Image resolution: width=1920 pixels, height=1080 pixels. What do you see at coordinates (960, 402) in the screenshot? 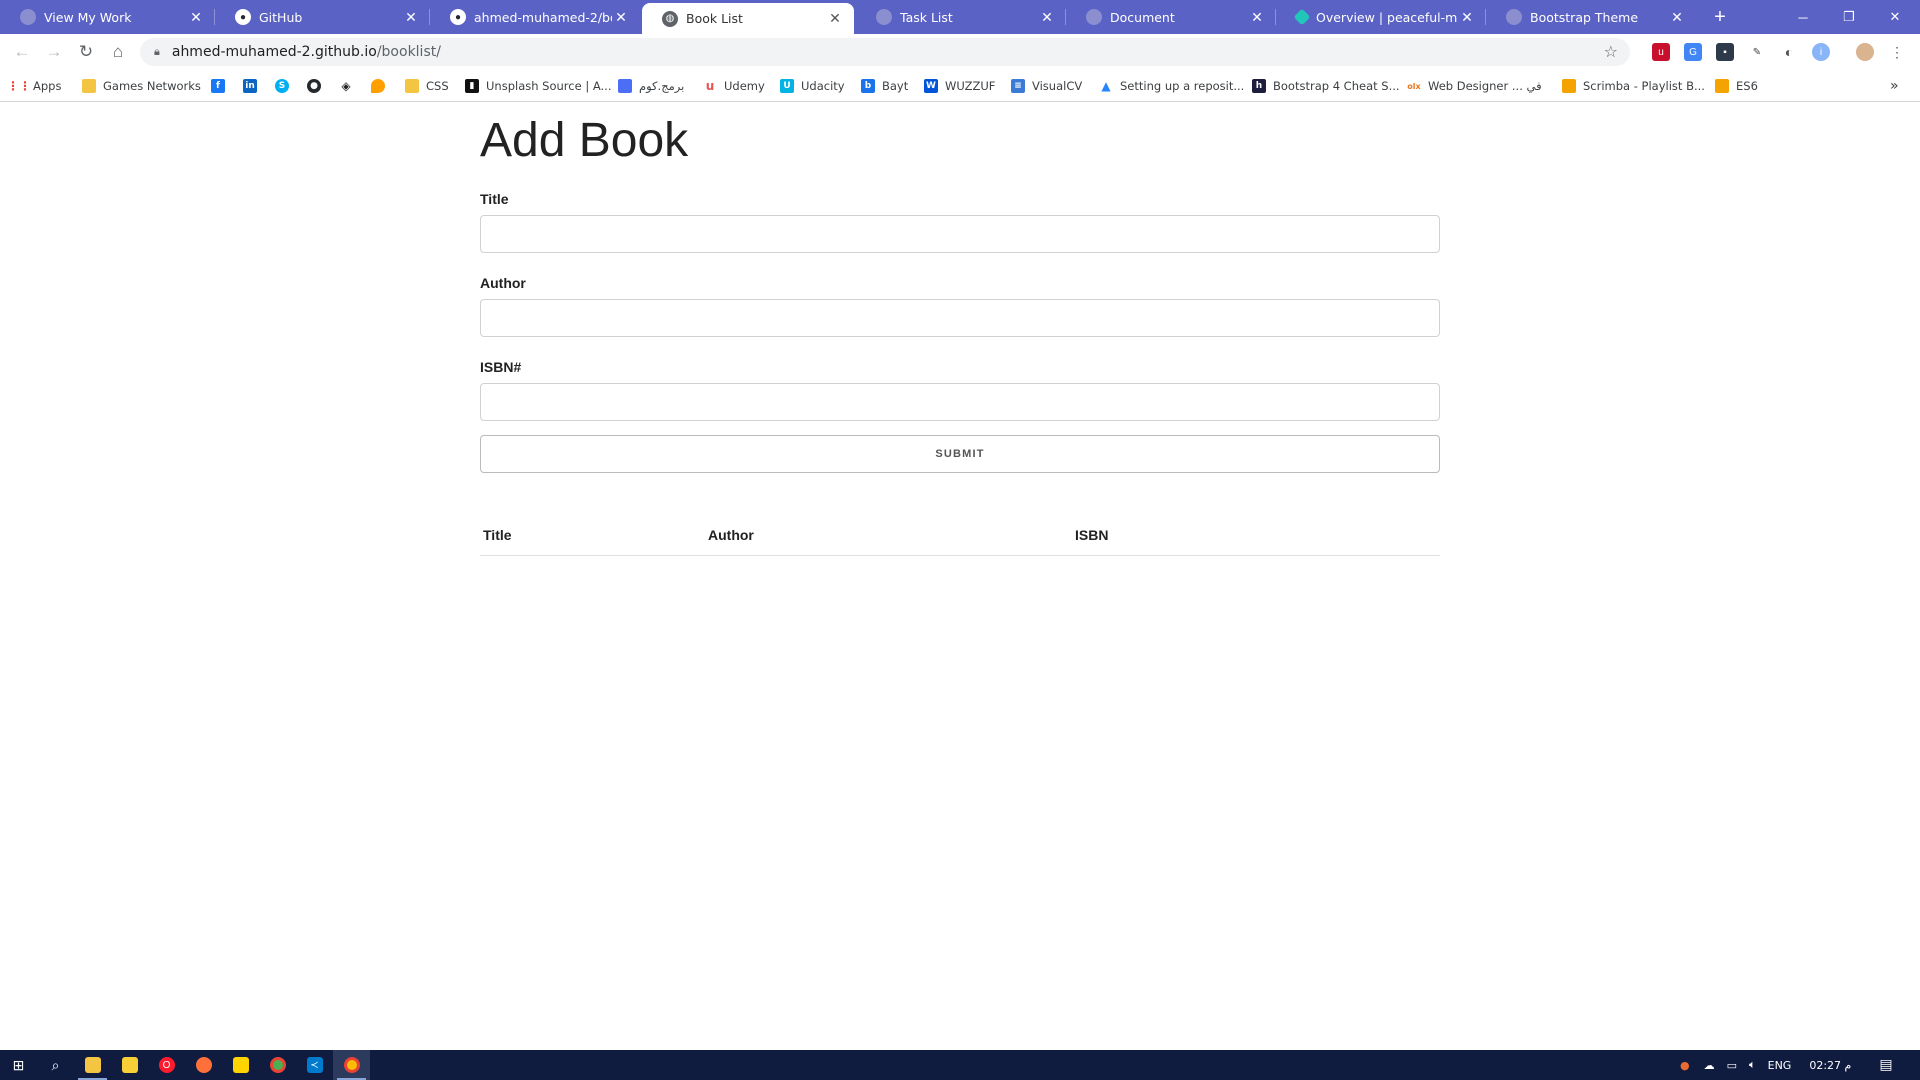
I see `isbn-input` at bounding box center [960, 402].